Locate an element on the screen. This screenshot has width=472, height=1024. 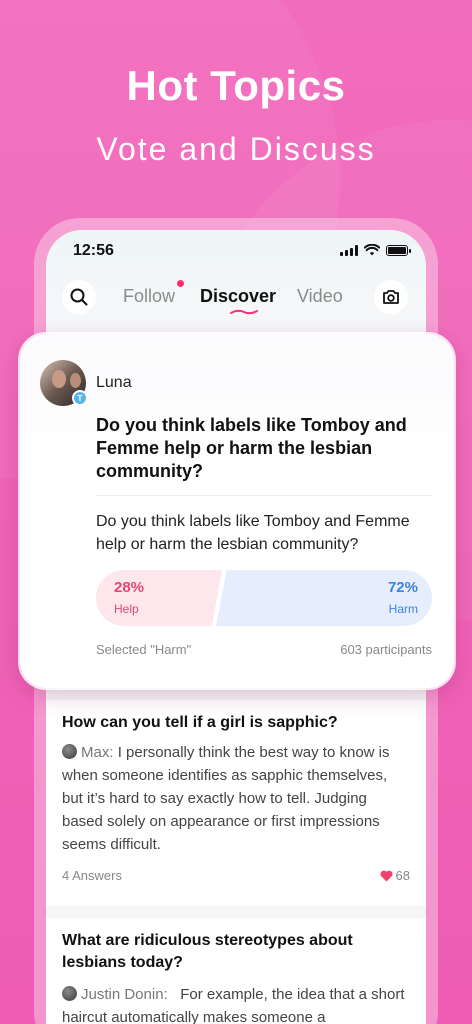
search-button is located at coordinates (79, 297).